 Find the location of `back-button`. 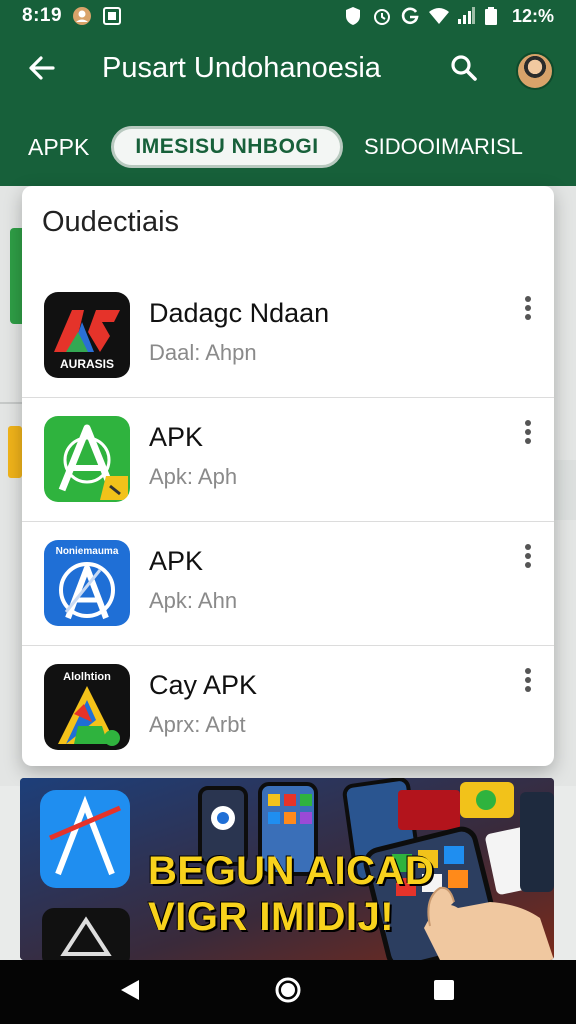

back-button is located at coordinates (42, 70).